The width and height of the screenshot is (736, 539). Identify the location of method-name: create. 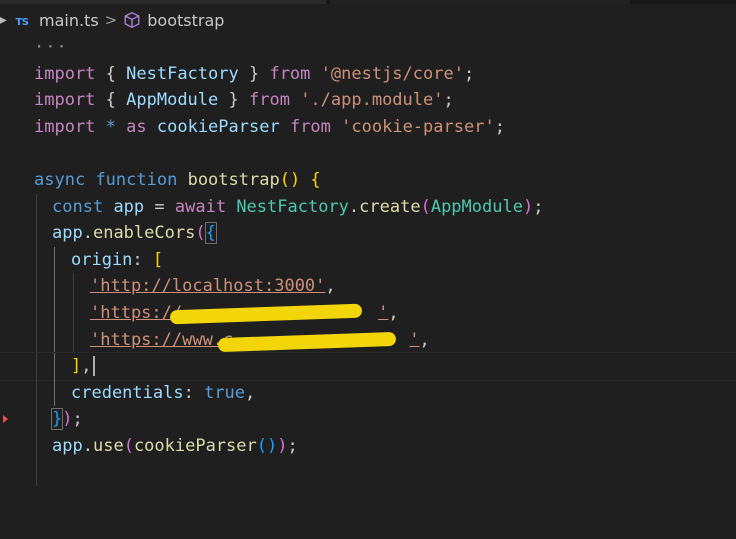
(390, 206).